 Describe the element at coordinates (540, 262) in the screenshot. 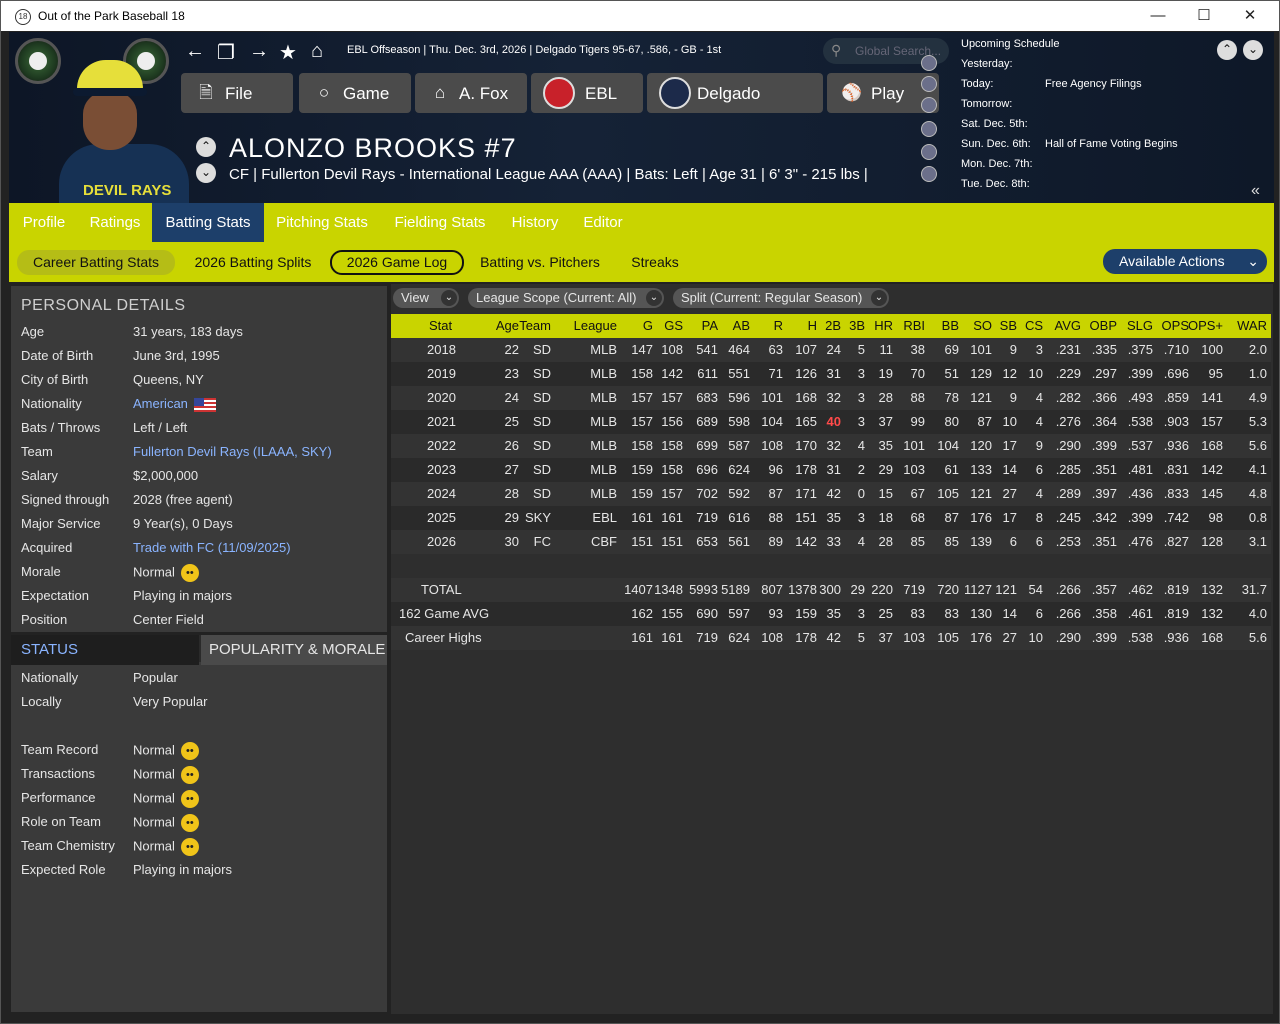

I see `subtab-batting-vs-pitchers: Batting vs. Pitchers` at that location.